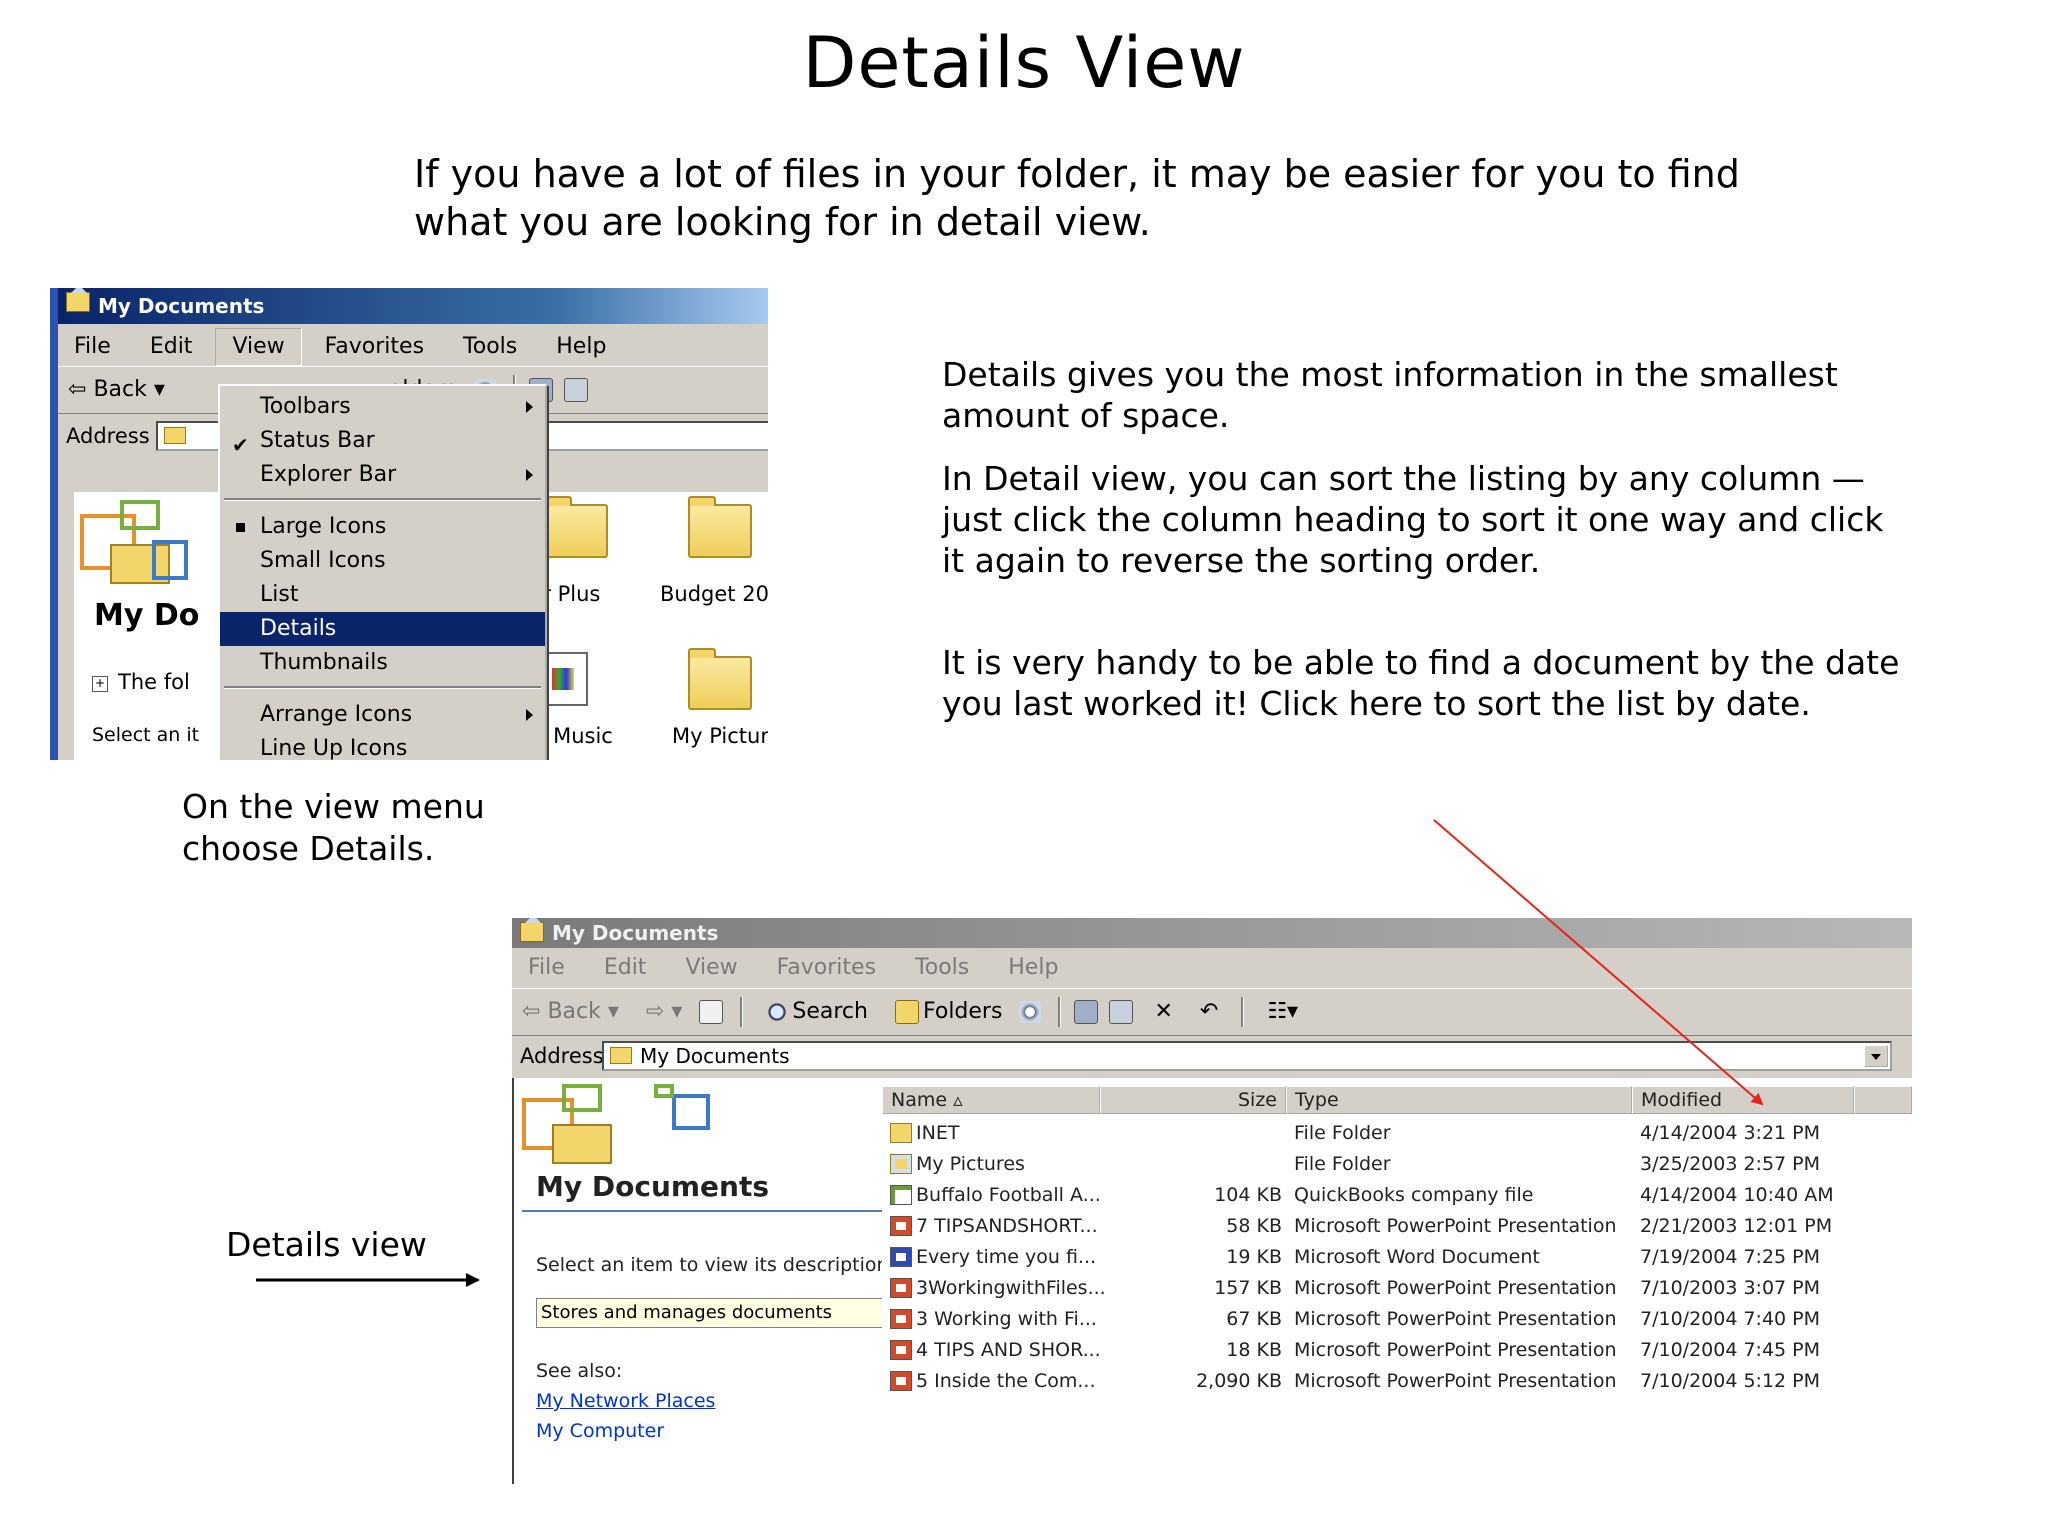  Describe the element at coordinates (382, 629) in the screenshot. I see `menu-item-details: Details` at that location.